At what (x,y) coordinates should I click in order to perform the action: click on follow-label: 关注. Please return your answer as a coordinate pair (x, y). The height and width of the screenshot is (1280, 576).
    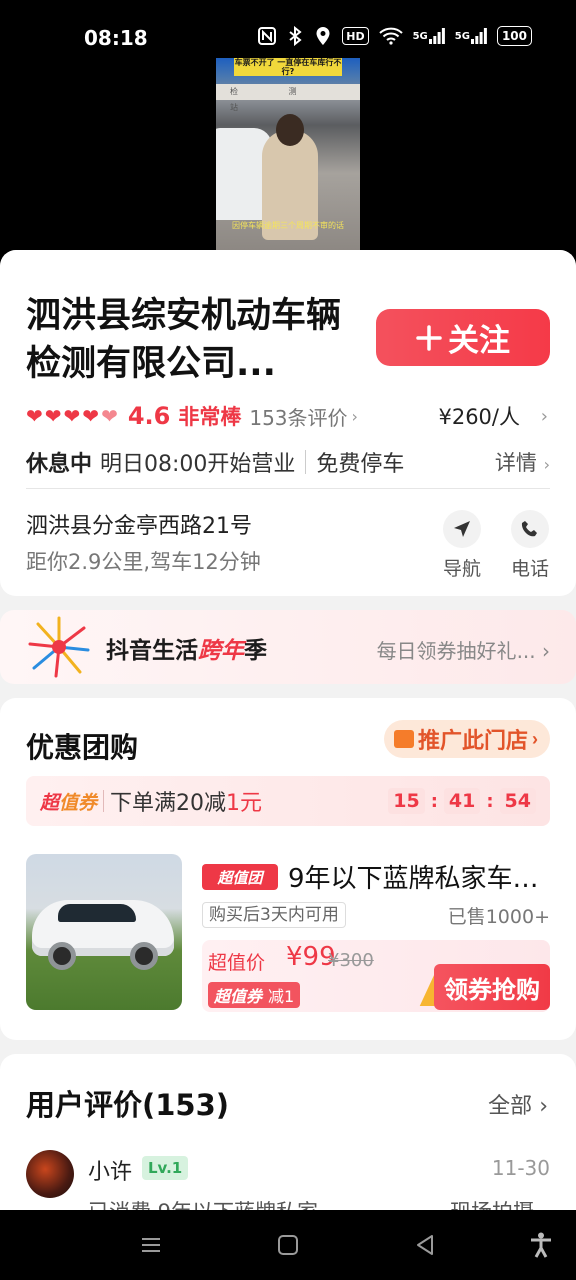
    Looking at the image, I should click on (479, 340).